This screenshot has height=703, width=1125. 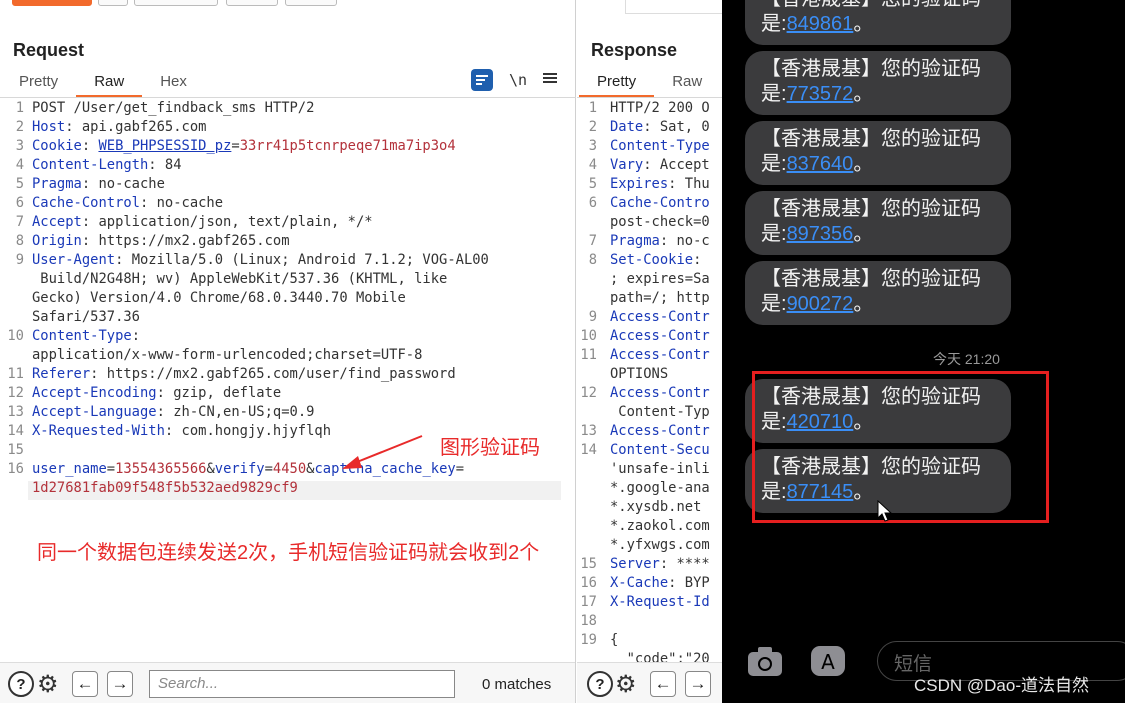 What do you see at coordinates (660, 450) in the screenshot?
I see `code-line: Content-Secu` at bounding box center [660, 450].